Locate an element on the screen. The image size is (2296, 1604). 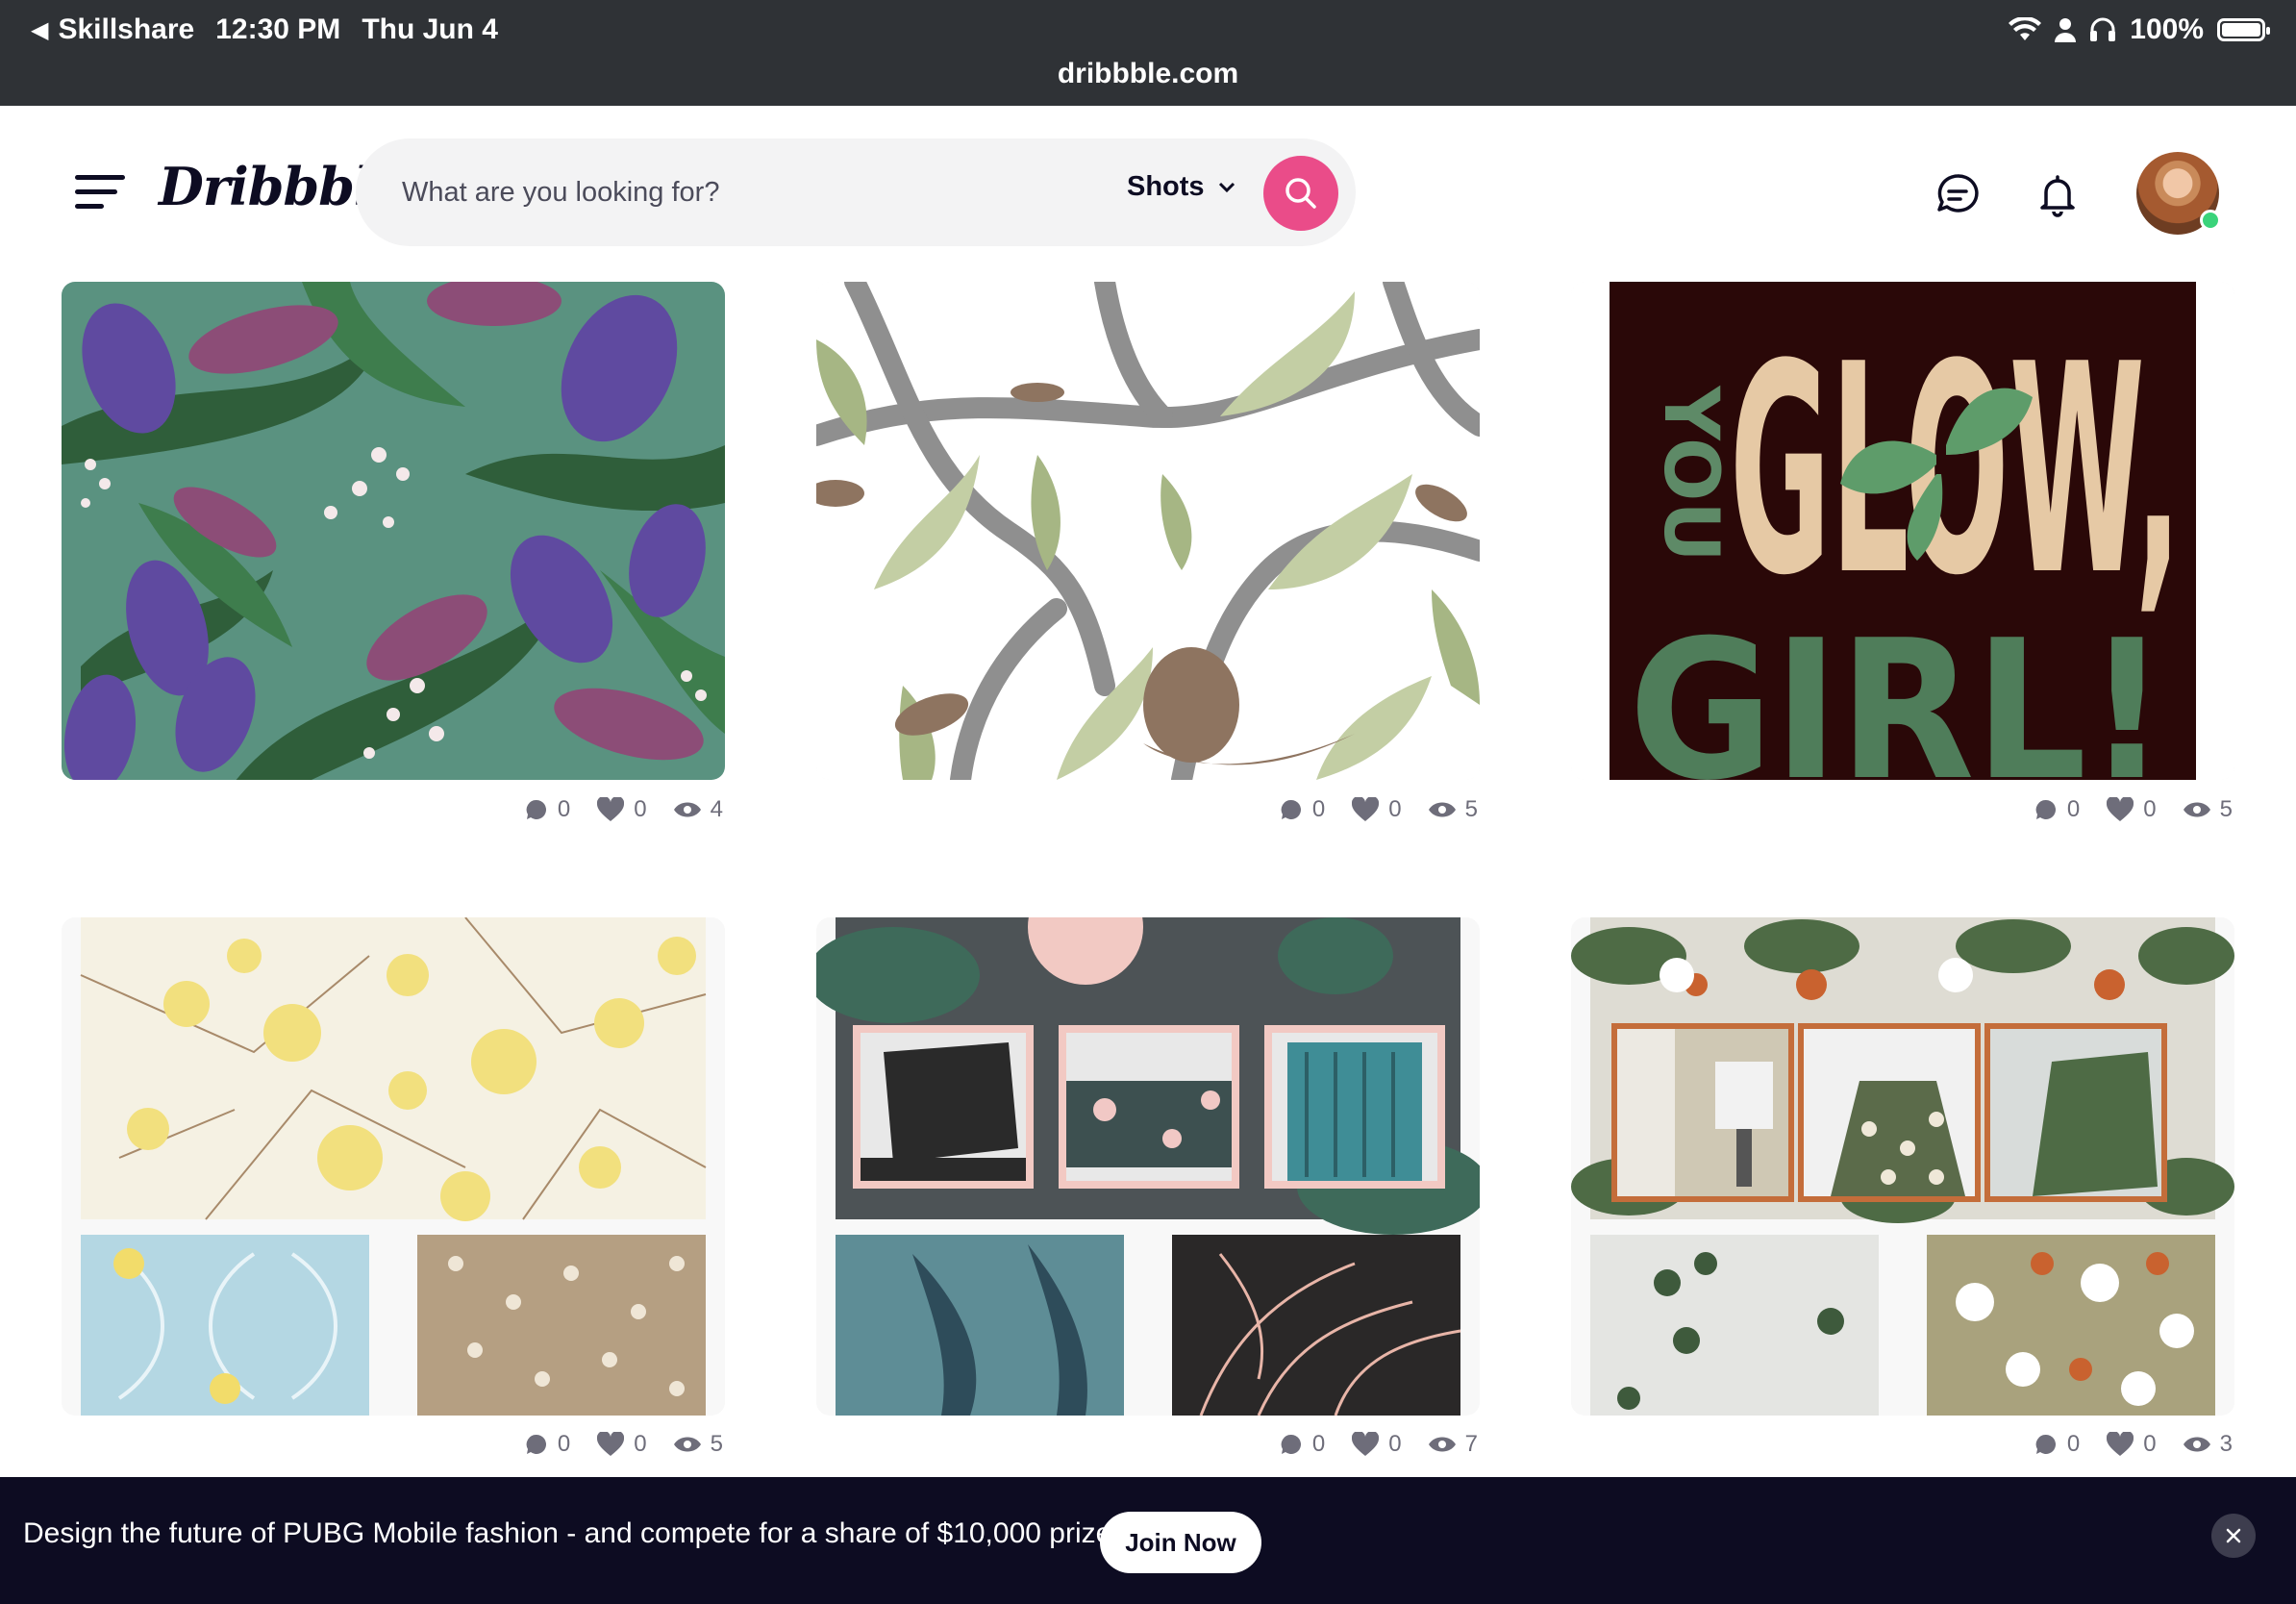
views-stat: 7 is located at coordinates (1453, 1444).